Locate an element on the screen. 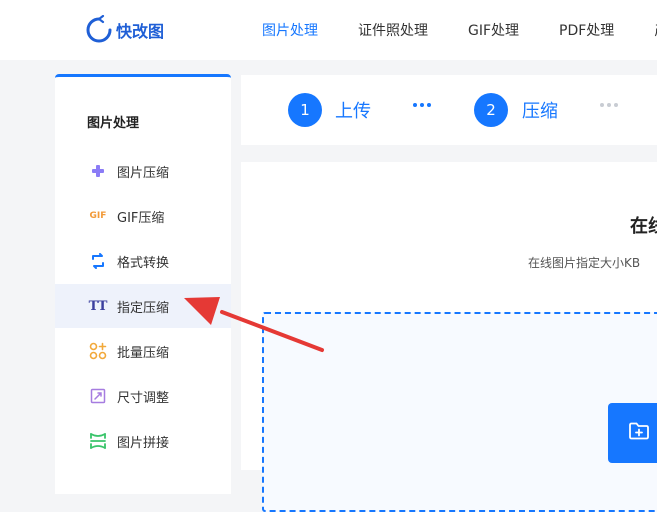 The height and width of the screenshot is (512, 657). batch-icon is located at coordinates (98, 351).